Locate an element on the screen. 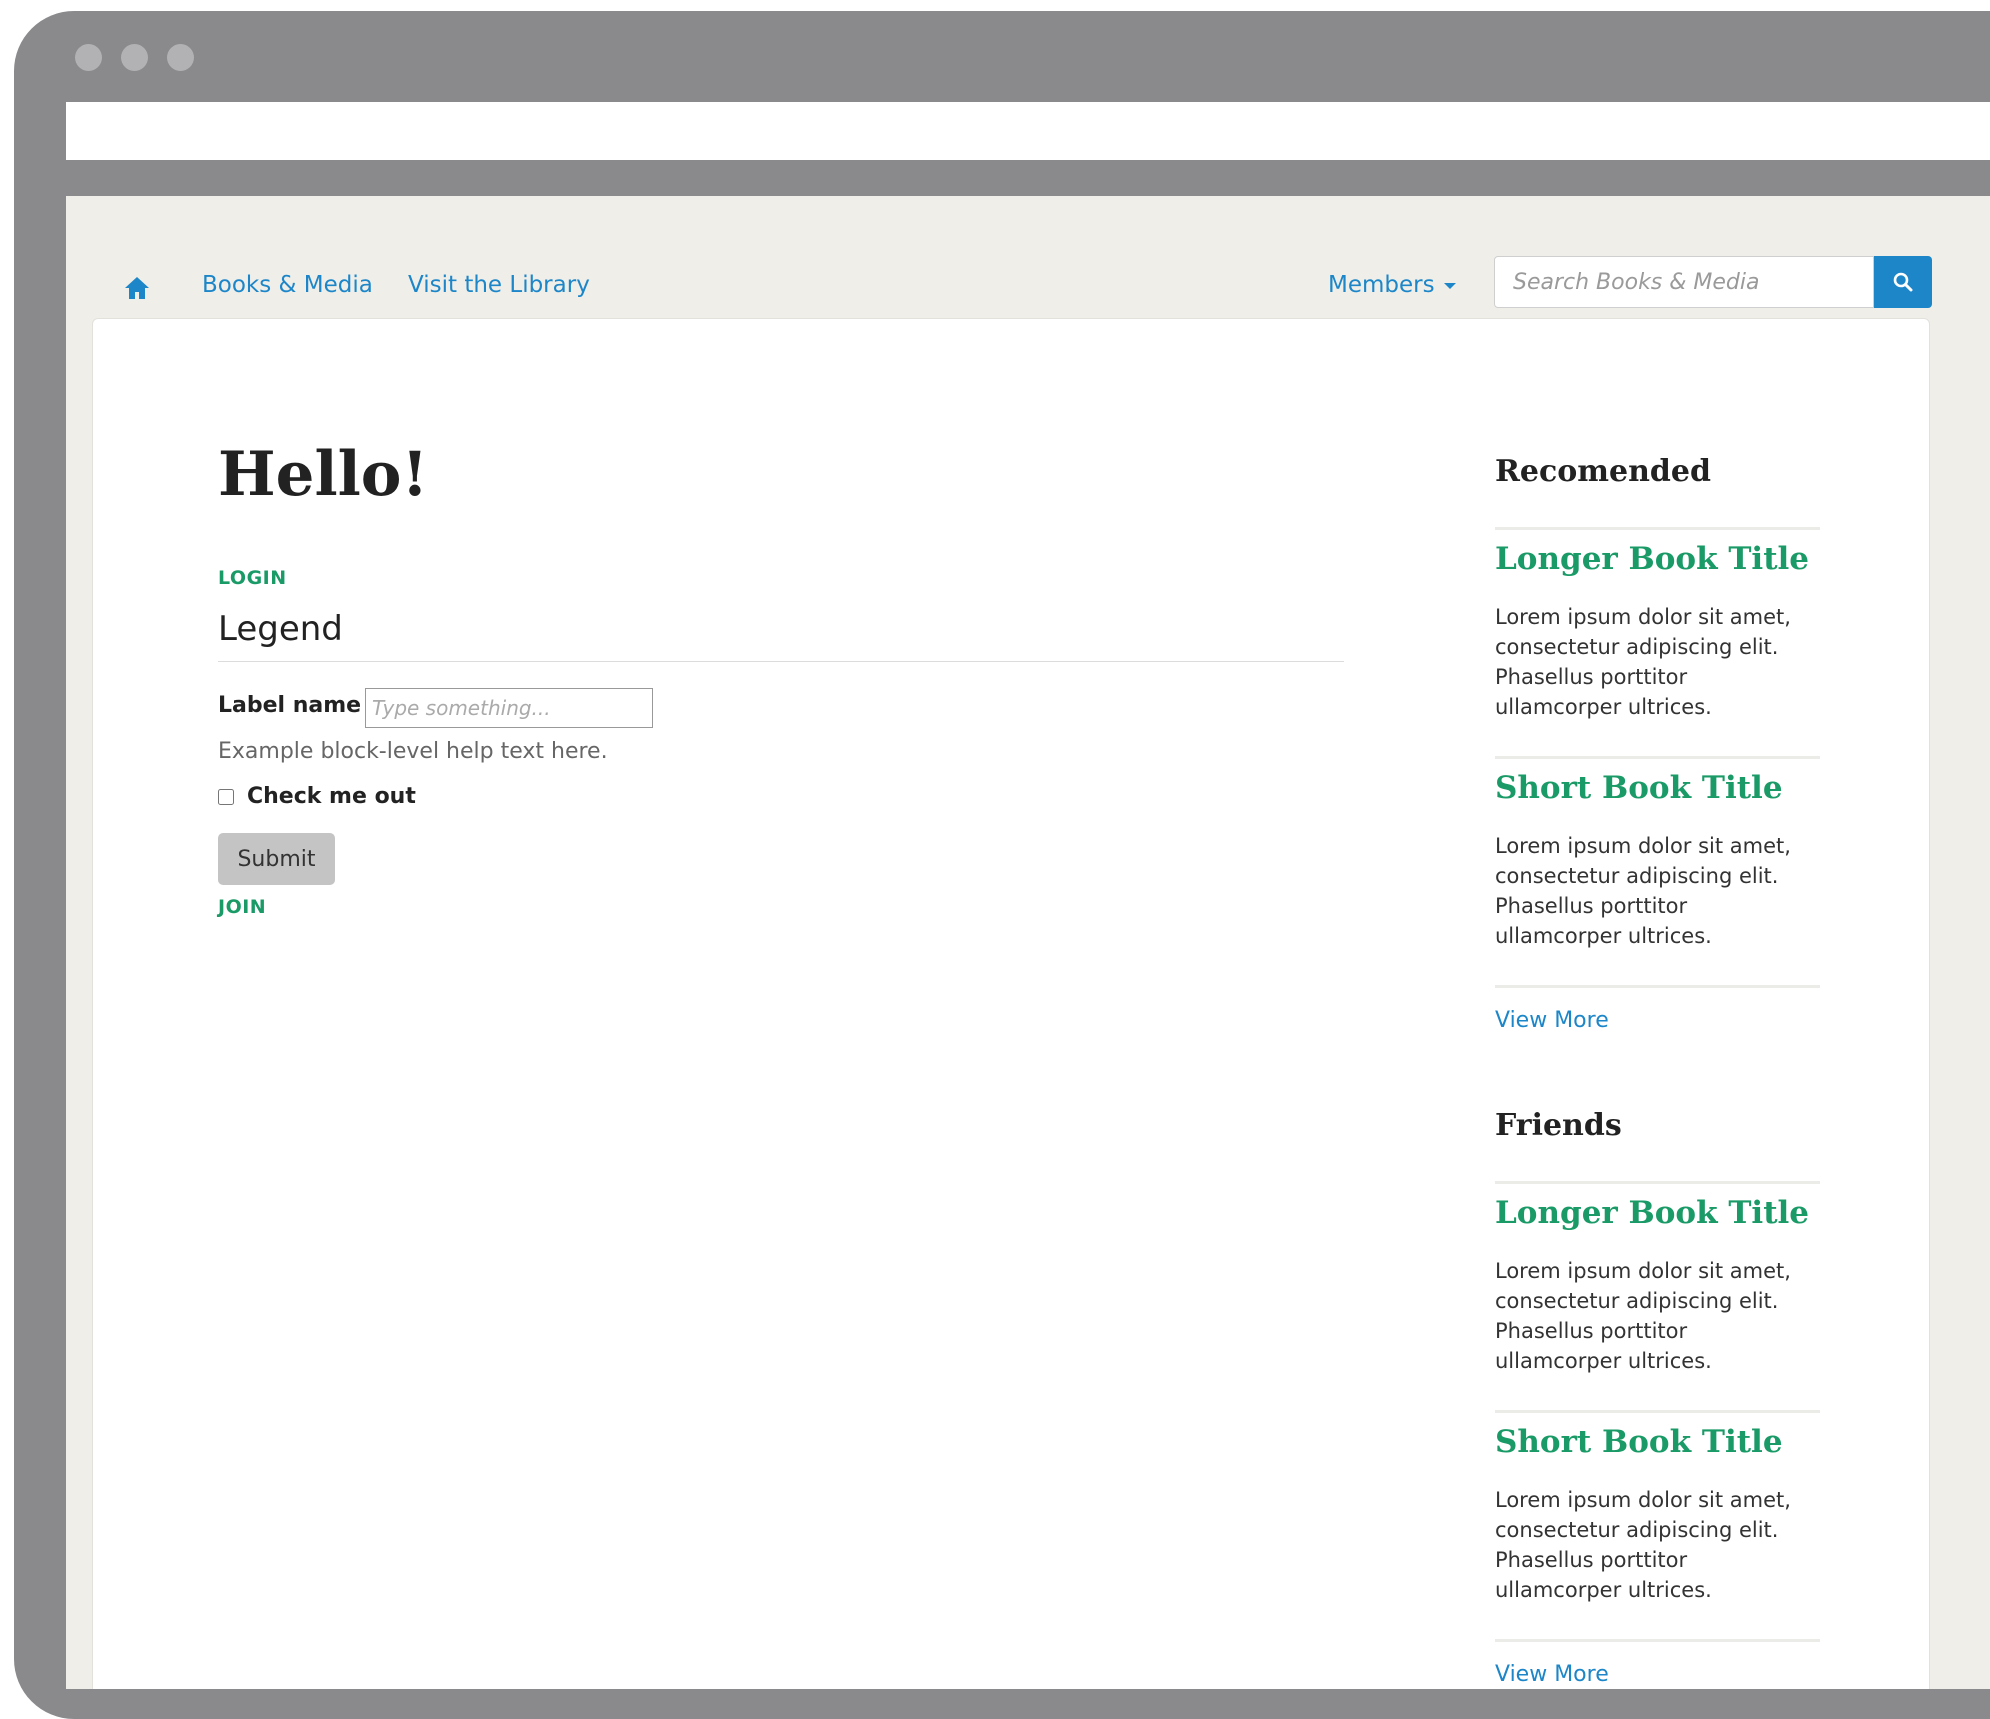 The width and height of the screenshot is (1990, 1719). members-dropdown: Members is located at coordinates (1392, 285).